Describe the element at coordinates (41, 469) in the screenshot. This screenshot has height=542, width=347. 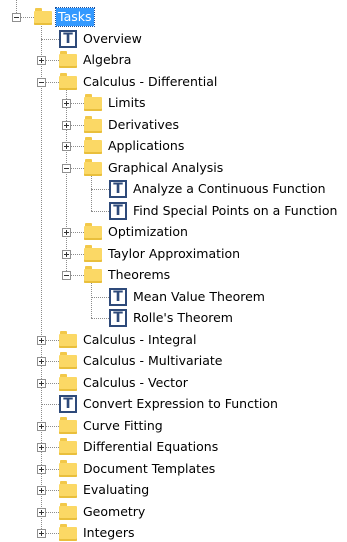
I see `expand-toggle-document-templates` at that location.